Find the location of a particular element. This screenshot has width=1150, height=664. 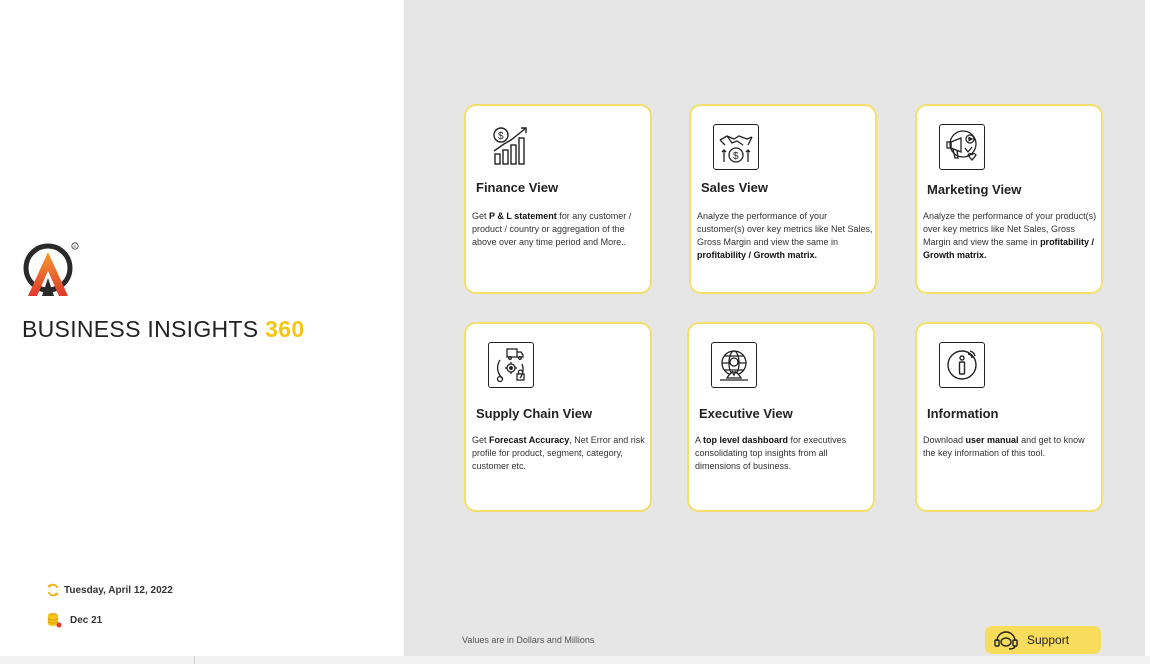

card-title: Finance View is located at coordinates (517, 187).